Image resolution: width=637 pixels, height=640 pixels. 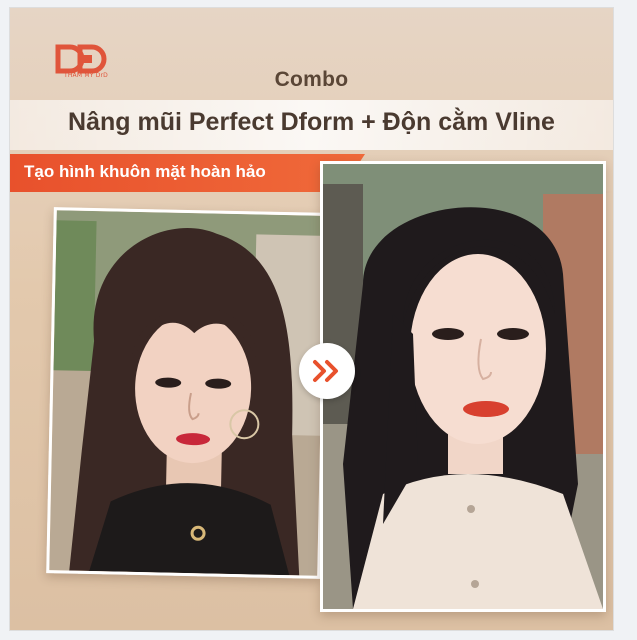 I want to click on double-chevron-right-icon, so click(x=325, y=371).